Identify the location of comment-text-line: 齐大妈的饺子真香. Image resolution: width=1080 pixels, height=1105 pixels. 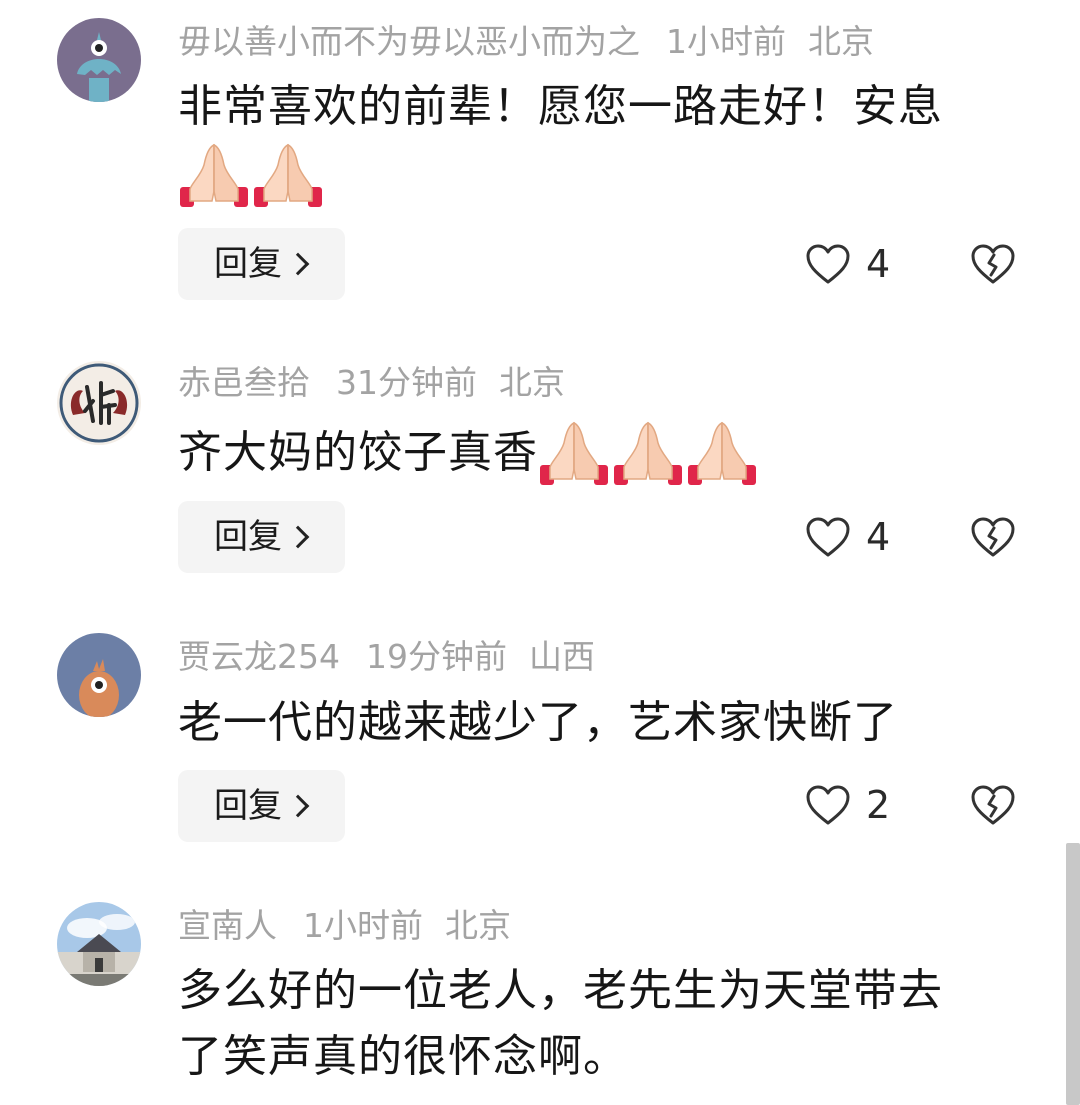
(593, 452).